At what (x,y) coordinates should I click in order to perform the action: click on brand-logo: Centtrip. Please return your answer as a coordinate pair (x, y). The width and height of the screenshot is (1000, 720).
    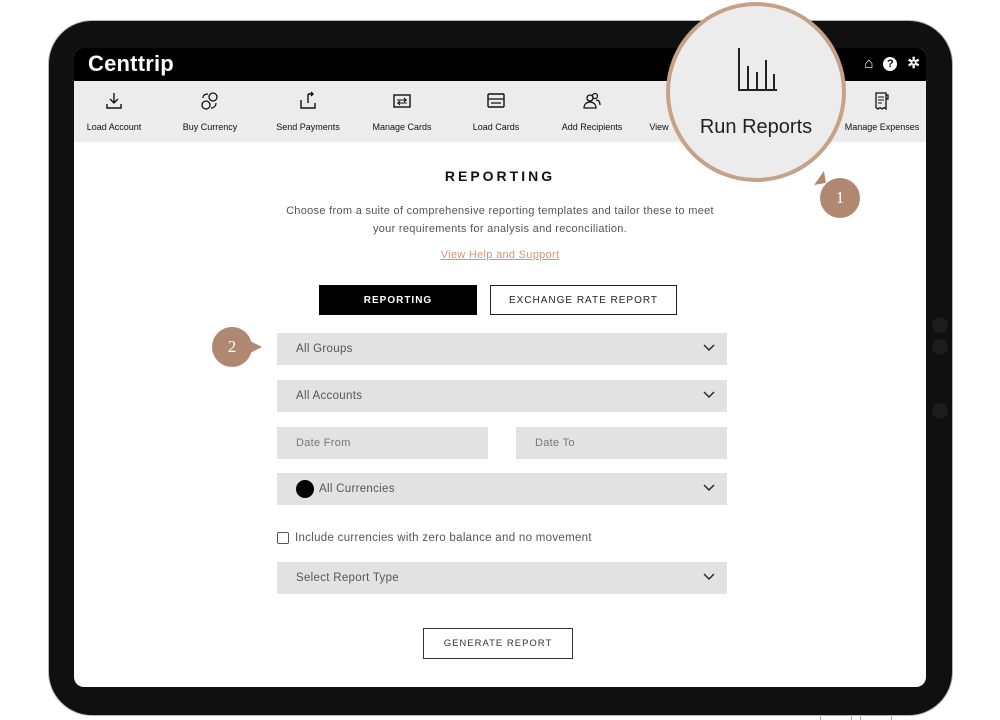
    Looking at the image, I should click on (131, 64).